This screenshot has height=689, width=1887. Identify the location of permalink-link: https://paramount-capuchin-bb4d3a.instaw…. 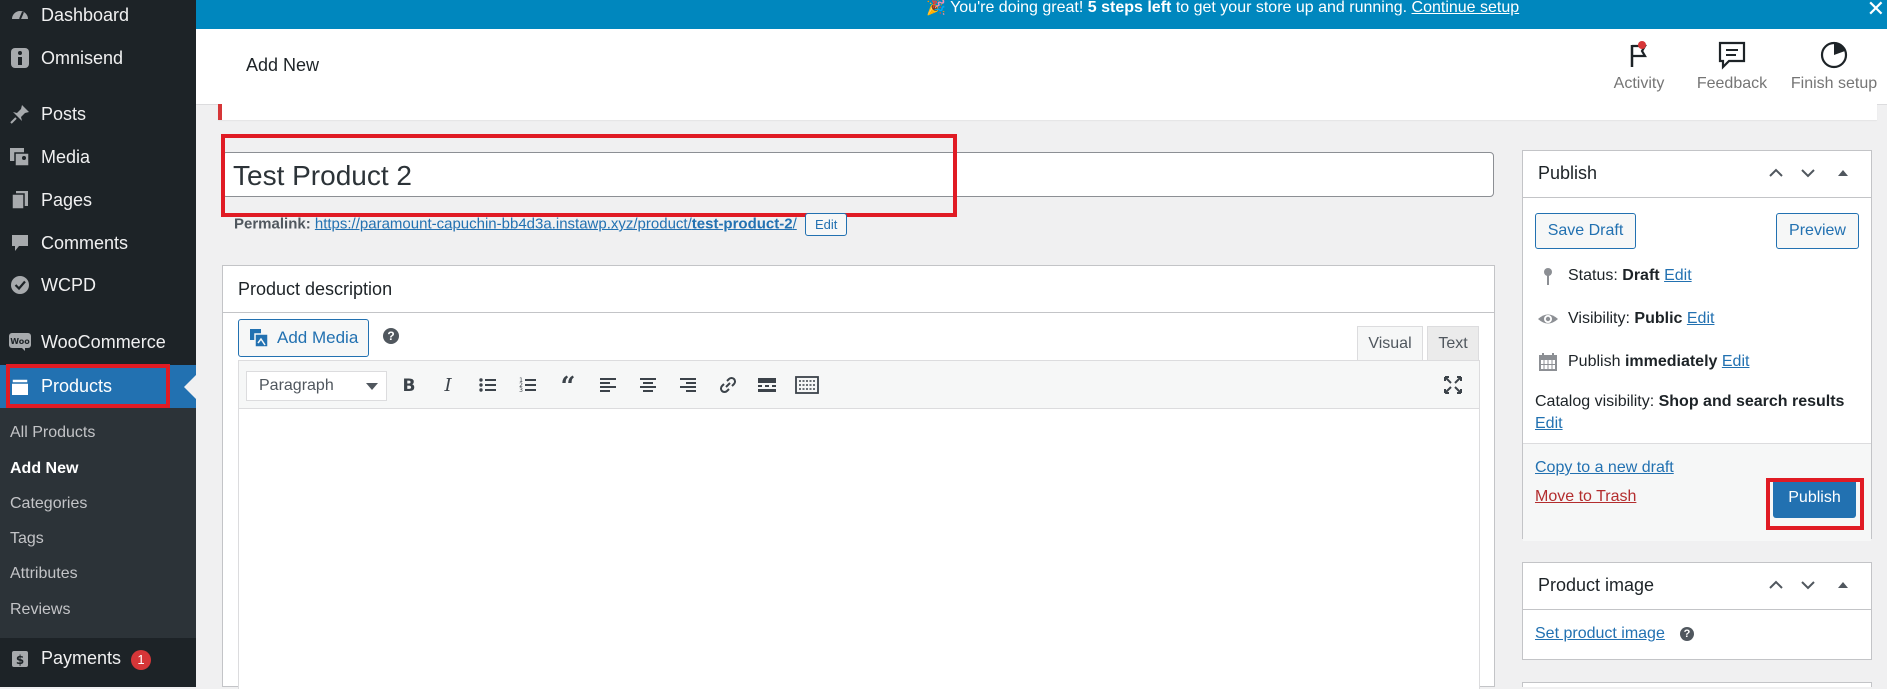
(556, 223).